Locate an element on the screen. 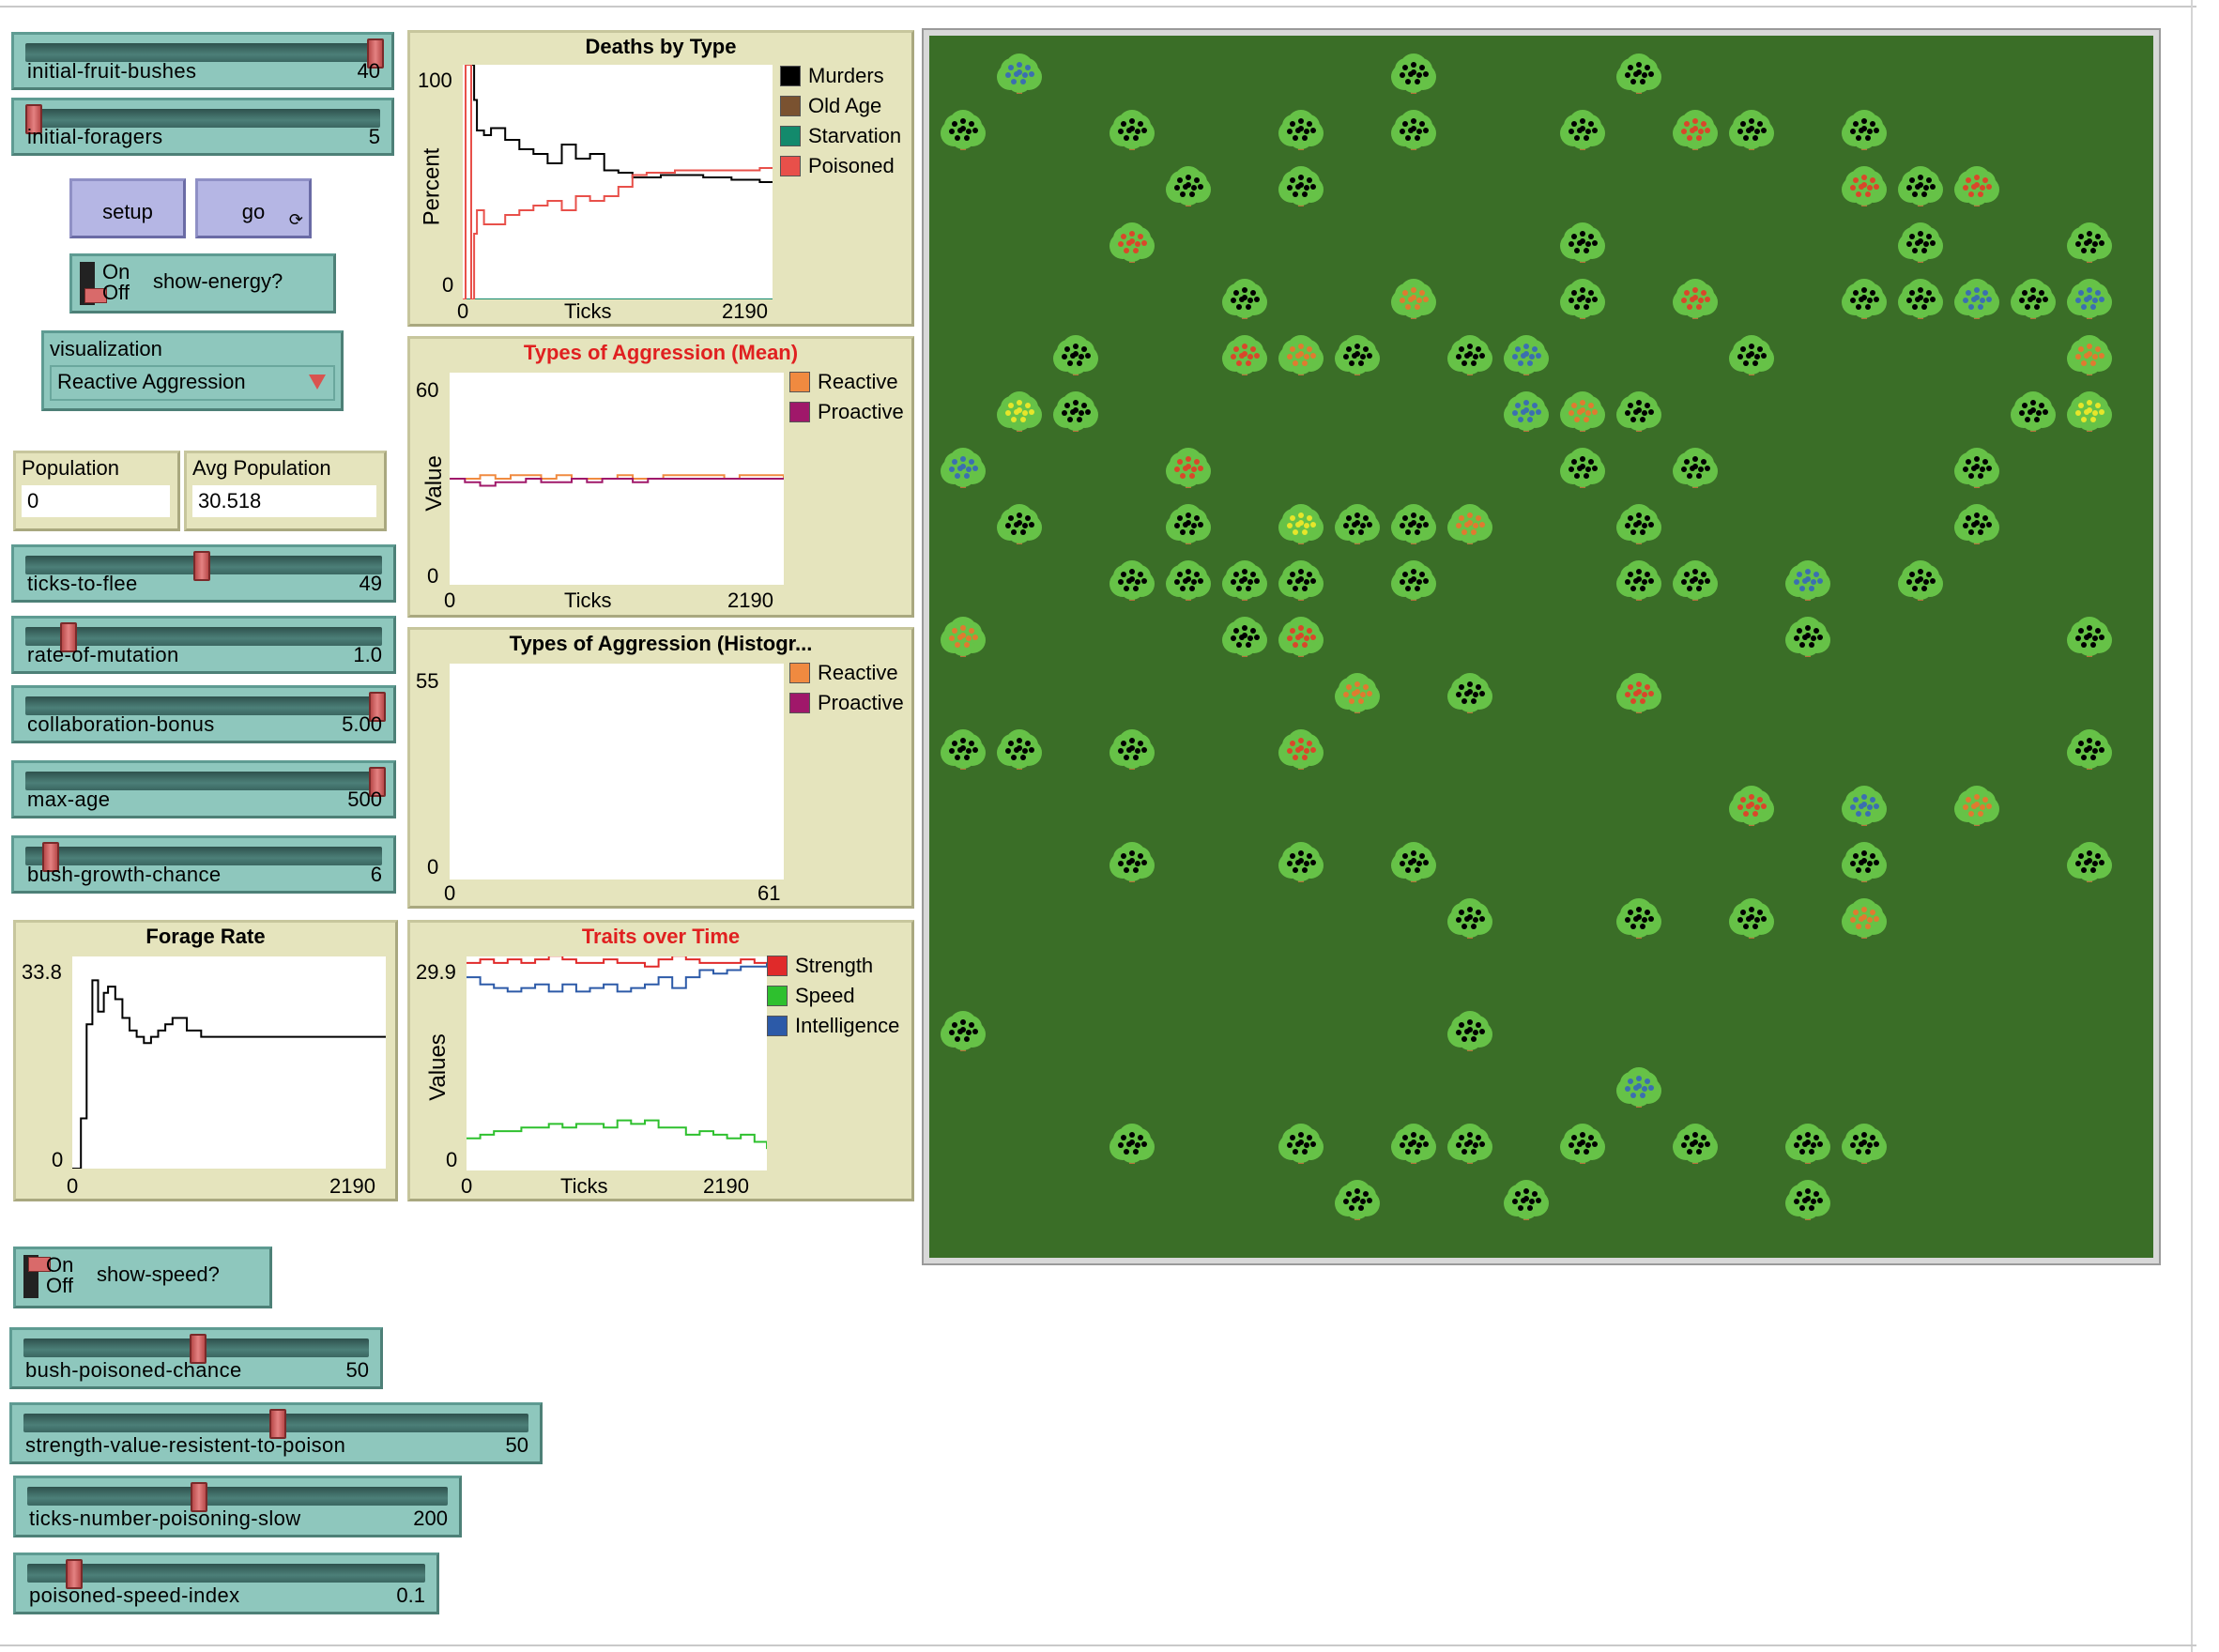  go-button: go ⟳ is located at coordinates (253, 208).